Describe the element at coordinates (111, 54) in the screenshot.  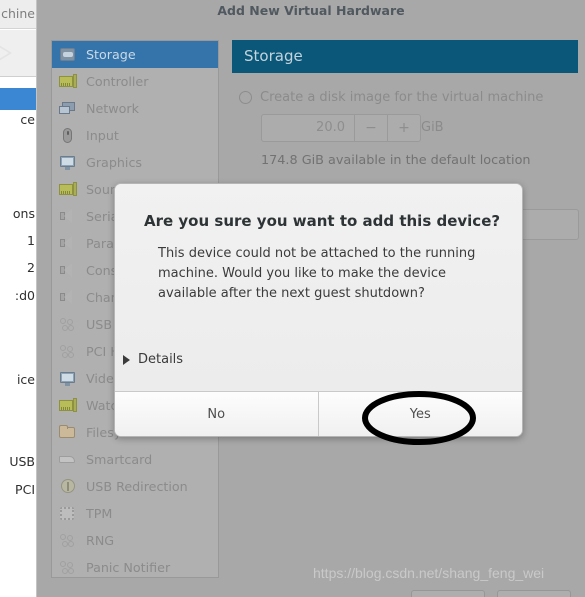
I see `sidebar-item-label: Storage` at that location.